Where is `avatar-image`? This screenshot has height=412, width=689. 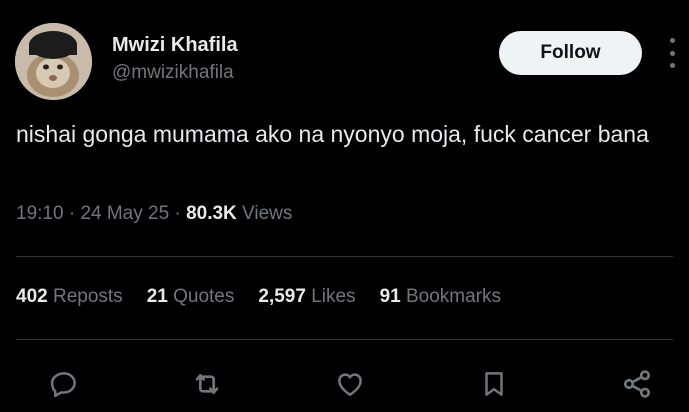
avatar-image is located at coordinates (53, 61).